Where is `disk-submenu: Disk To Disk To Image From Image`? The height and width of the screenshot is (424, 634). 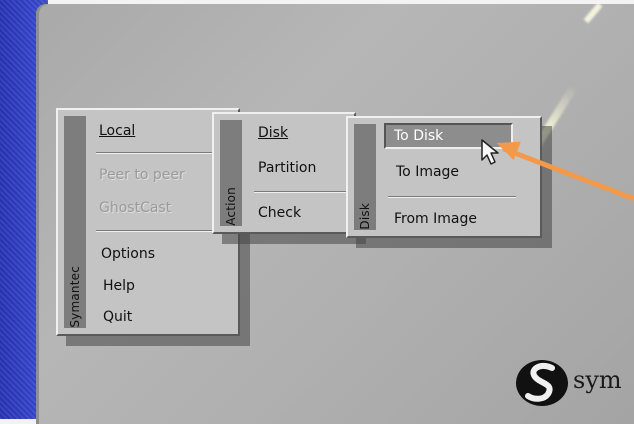
disk-submenu: Disk To Disk To Image From Image is located at coordinates (444, 177).